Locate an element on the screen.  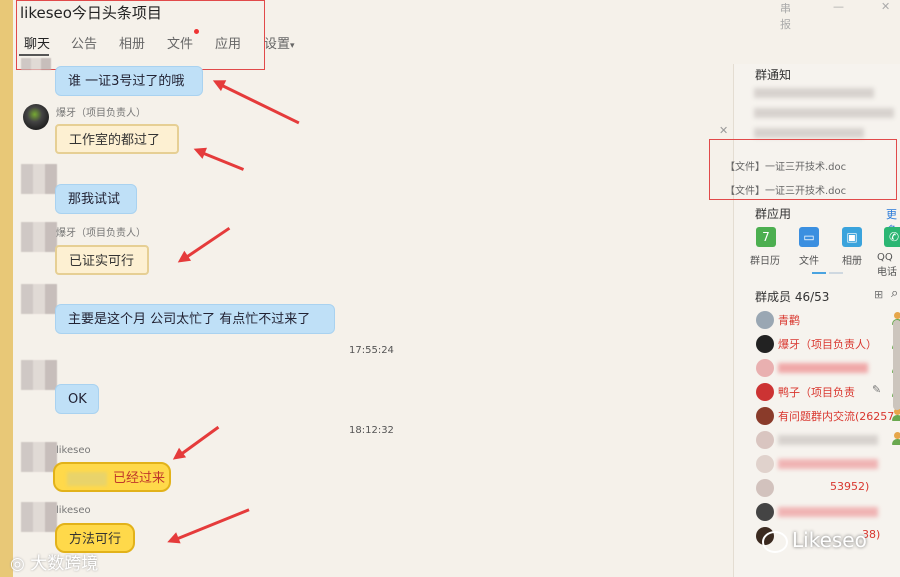
member-row: 有问题群内交流(26257 is located at coordinates (817, 416).